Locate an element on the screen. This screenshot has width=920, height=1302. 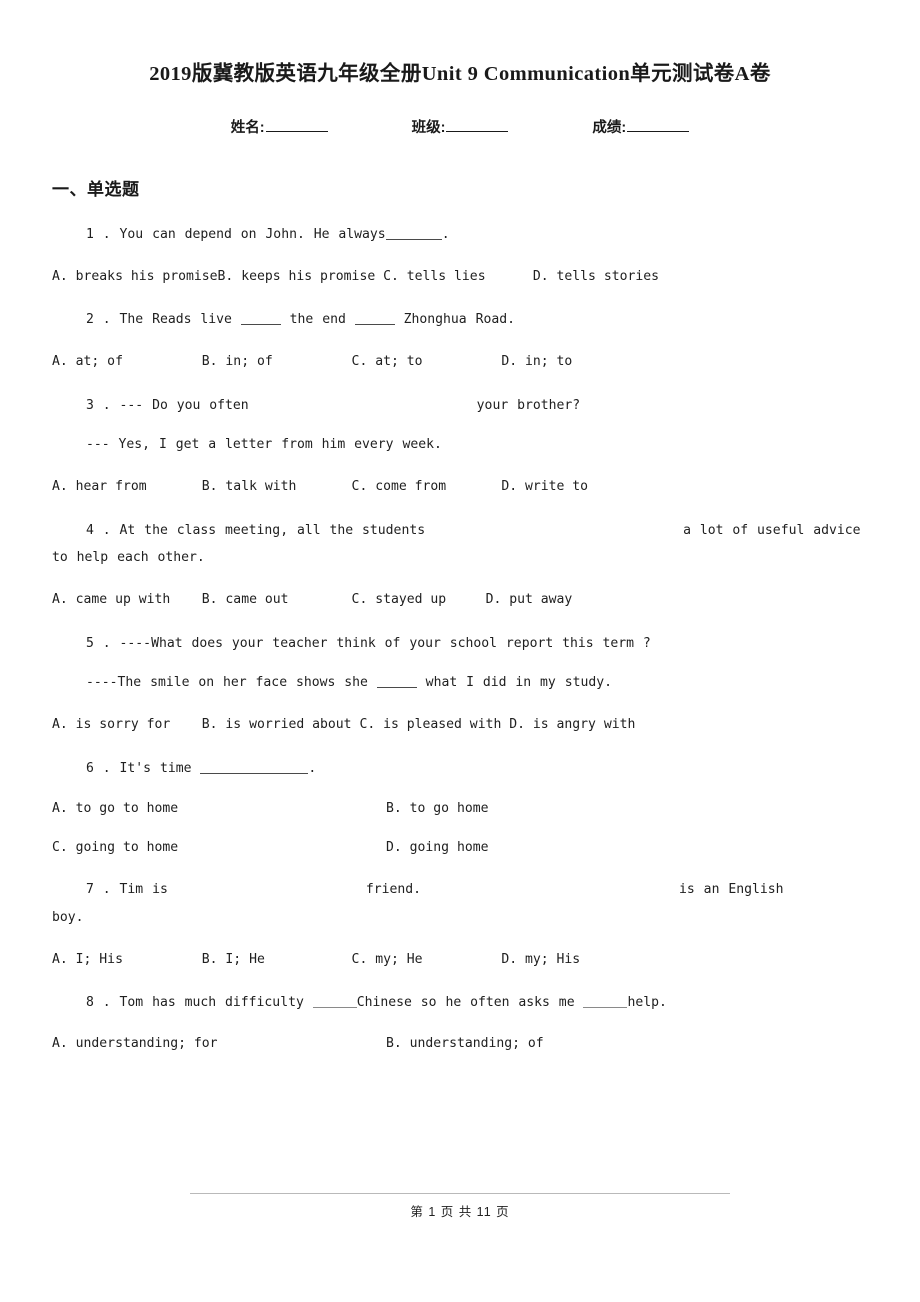
question-5-sub-a: ----The smile on her face shows she is located at coordinates (231, 683).